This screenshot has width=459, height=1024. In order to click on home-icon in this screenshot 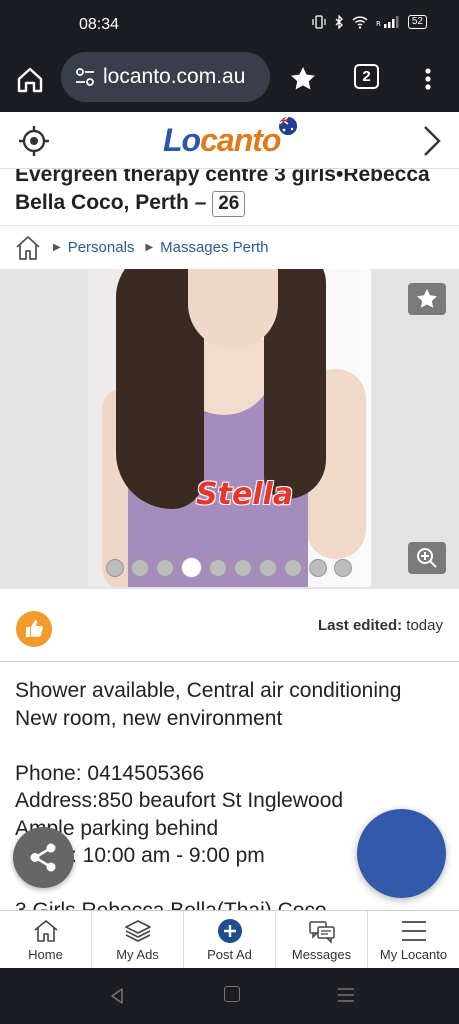, I will do `click(45, 931)`.